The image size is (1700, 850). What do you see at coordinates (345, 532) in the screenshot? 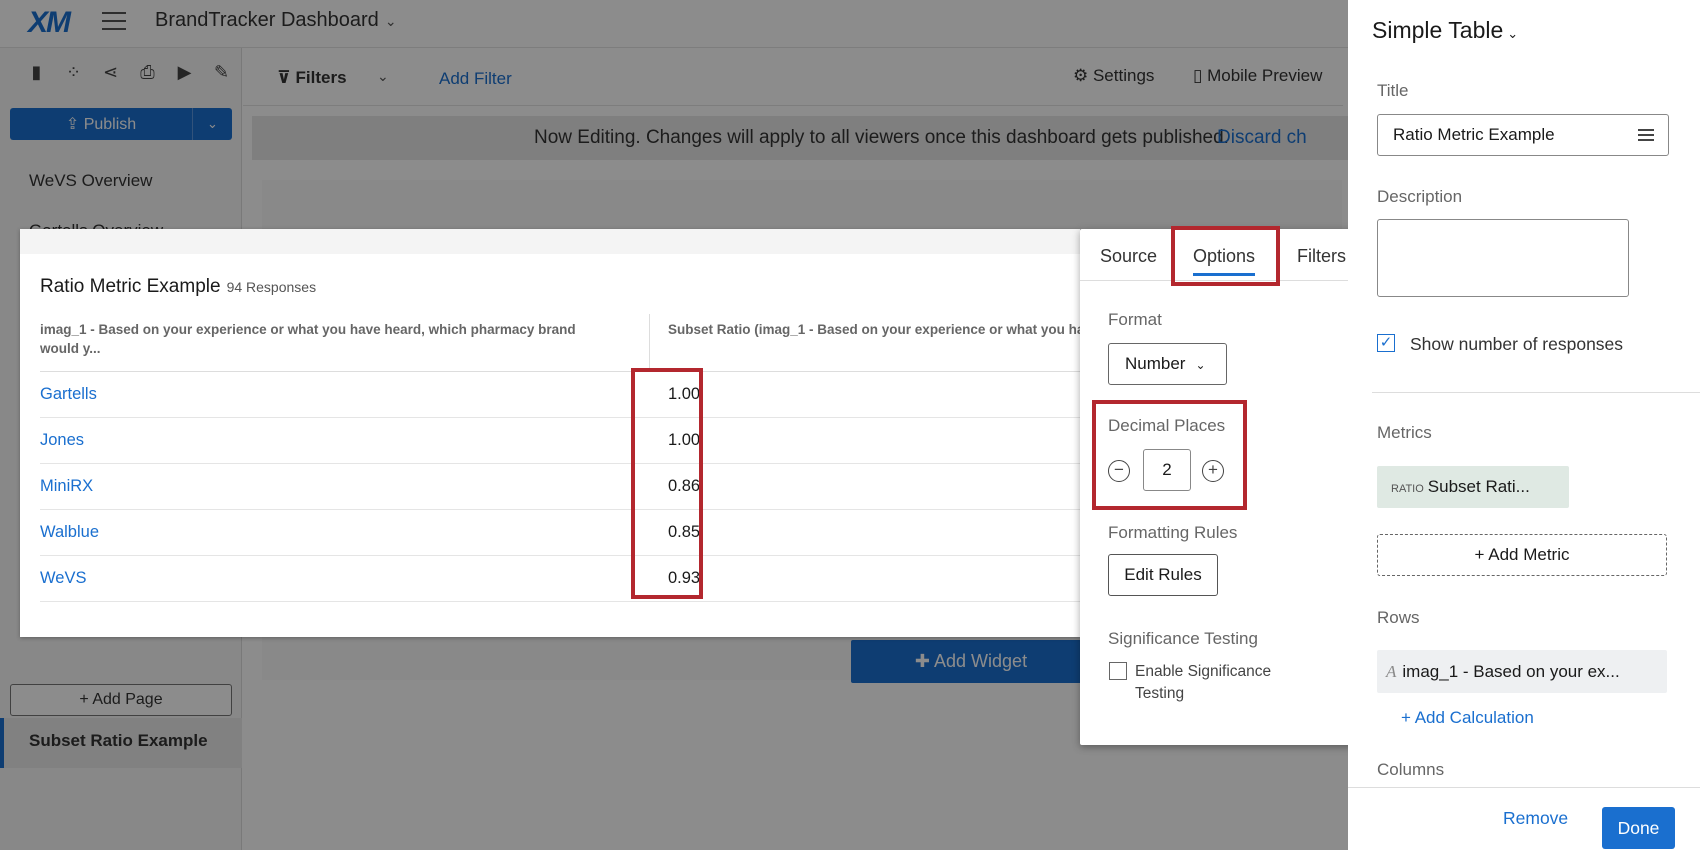
I see `row-label: Walblue` at bounding box center [345, 532].